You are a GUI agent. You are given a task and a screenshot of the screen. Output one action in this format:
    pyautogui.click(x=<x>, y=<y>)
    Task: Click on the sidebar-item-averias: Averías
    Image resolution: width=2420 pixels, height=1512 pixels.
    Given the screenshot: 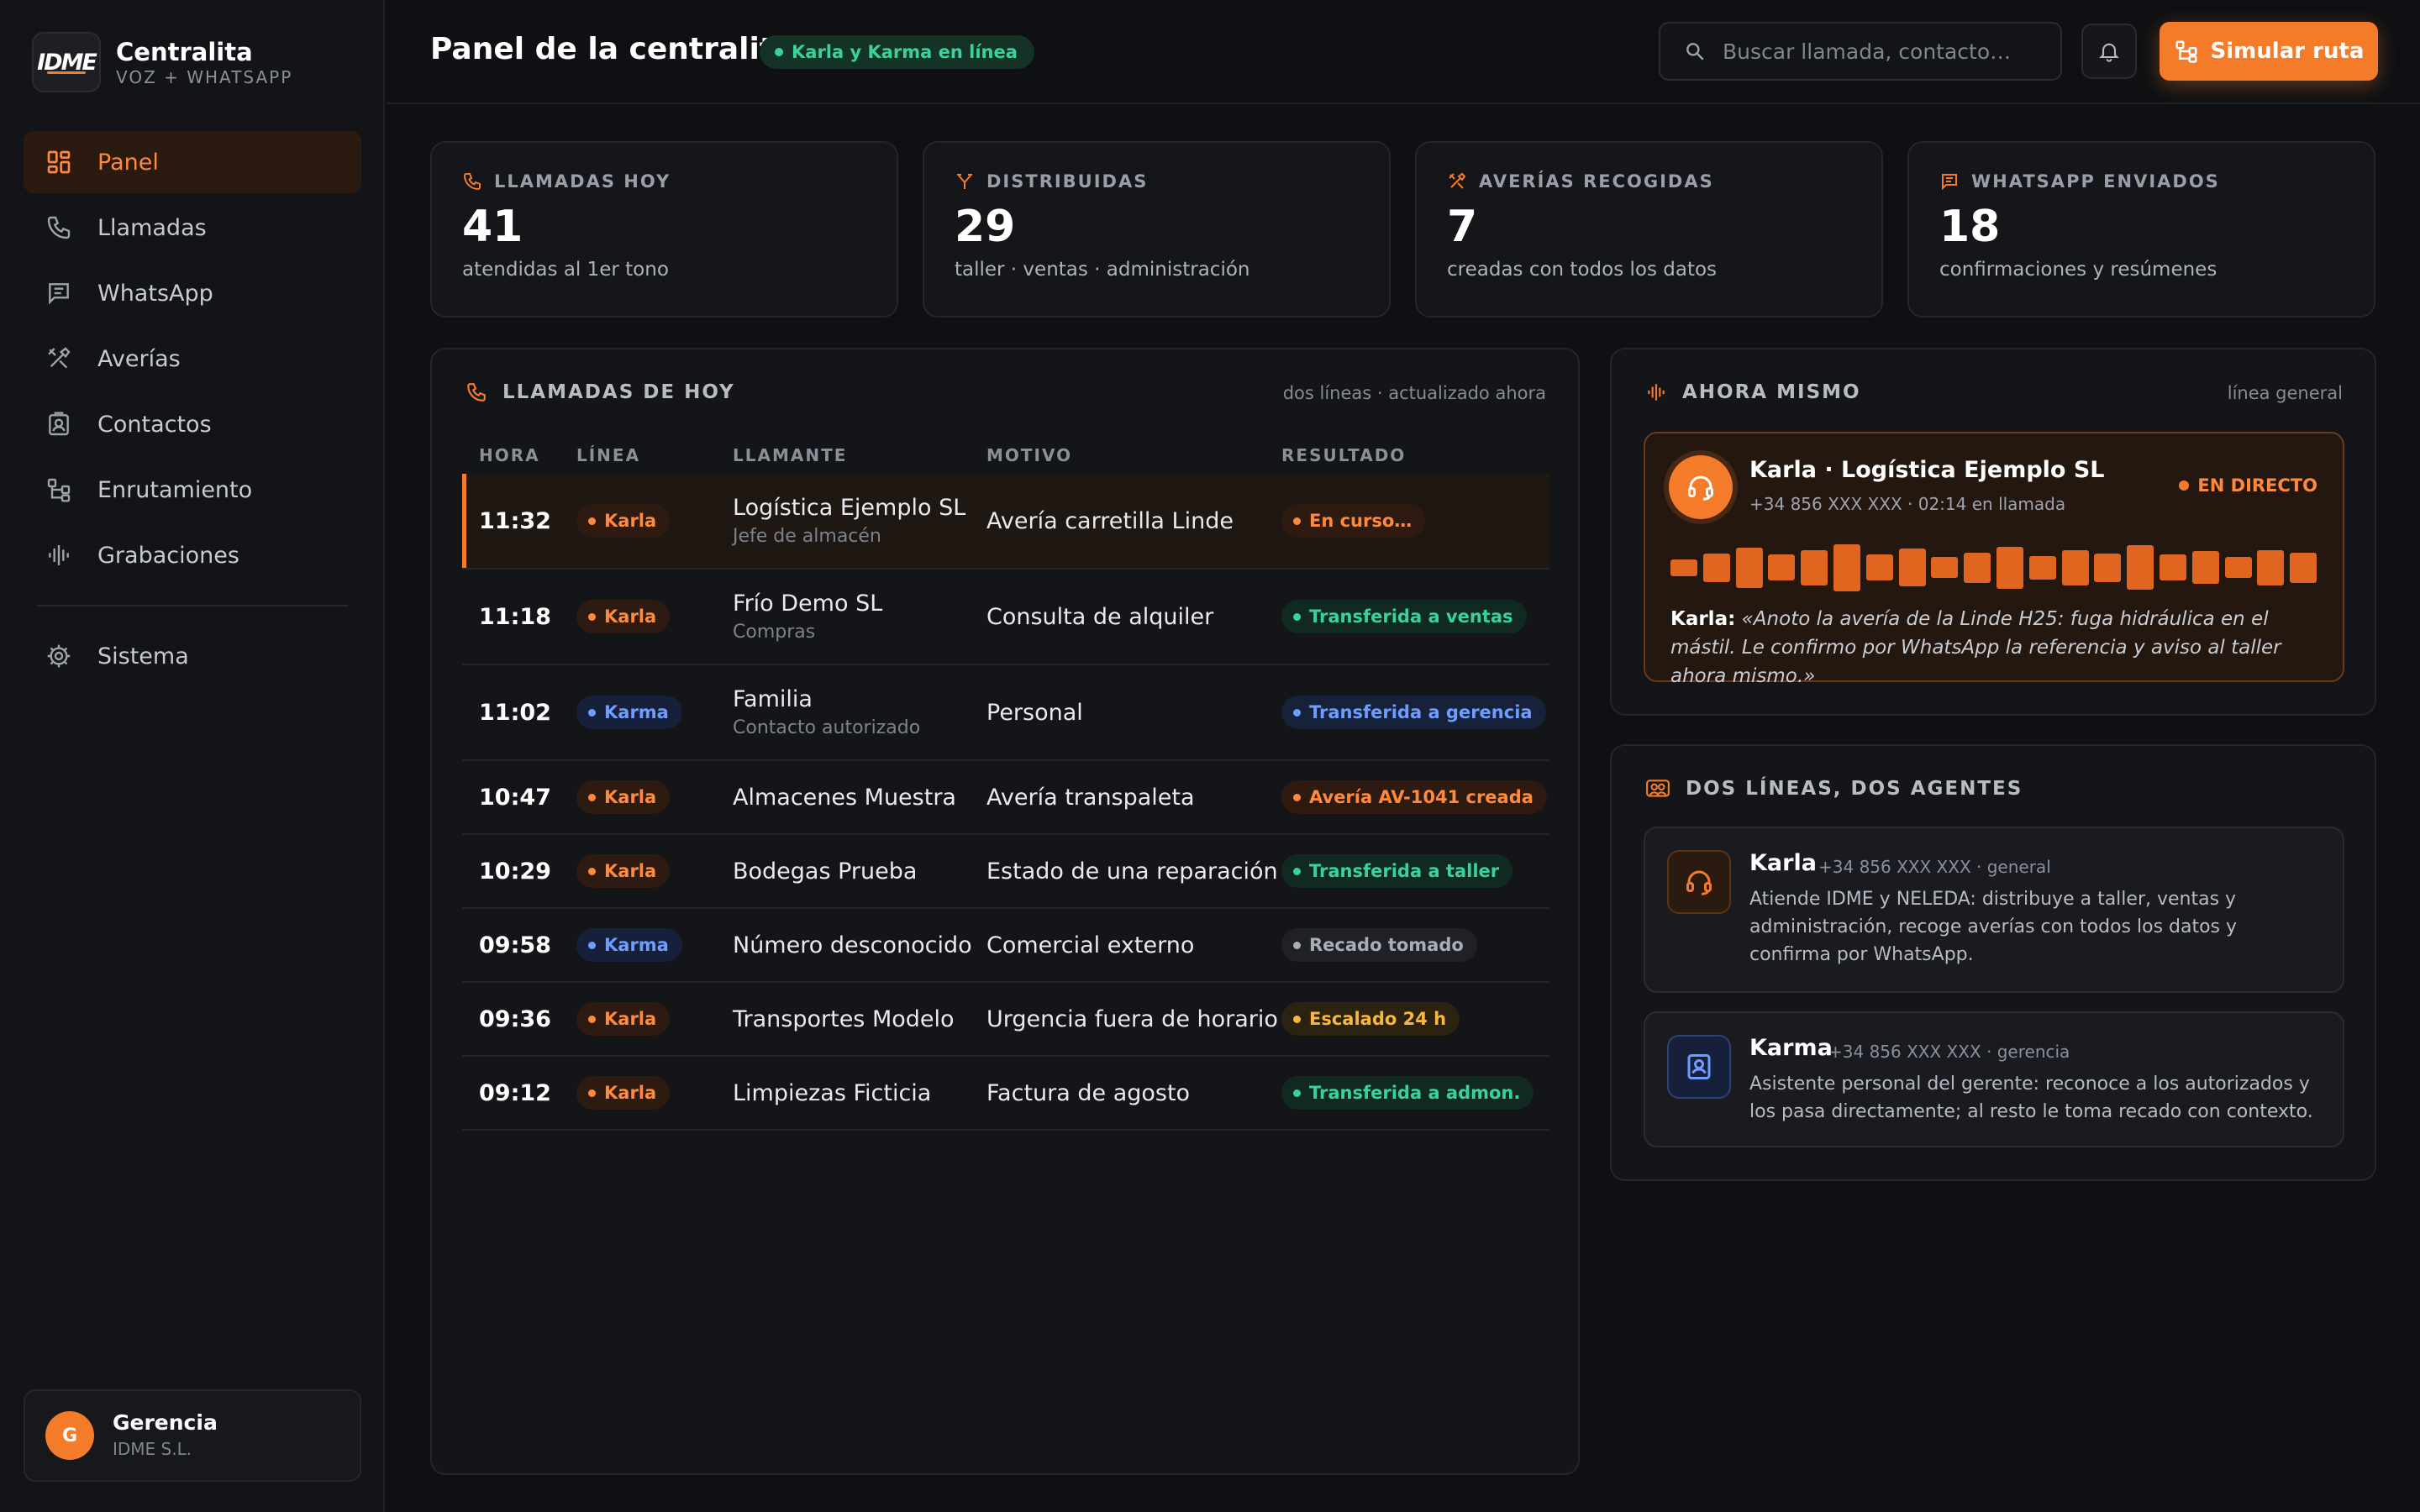 What is the action you would take?
    pyautogui.click(x=192, y=359)
    